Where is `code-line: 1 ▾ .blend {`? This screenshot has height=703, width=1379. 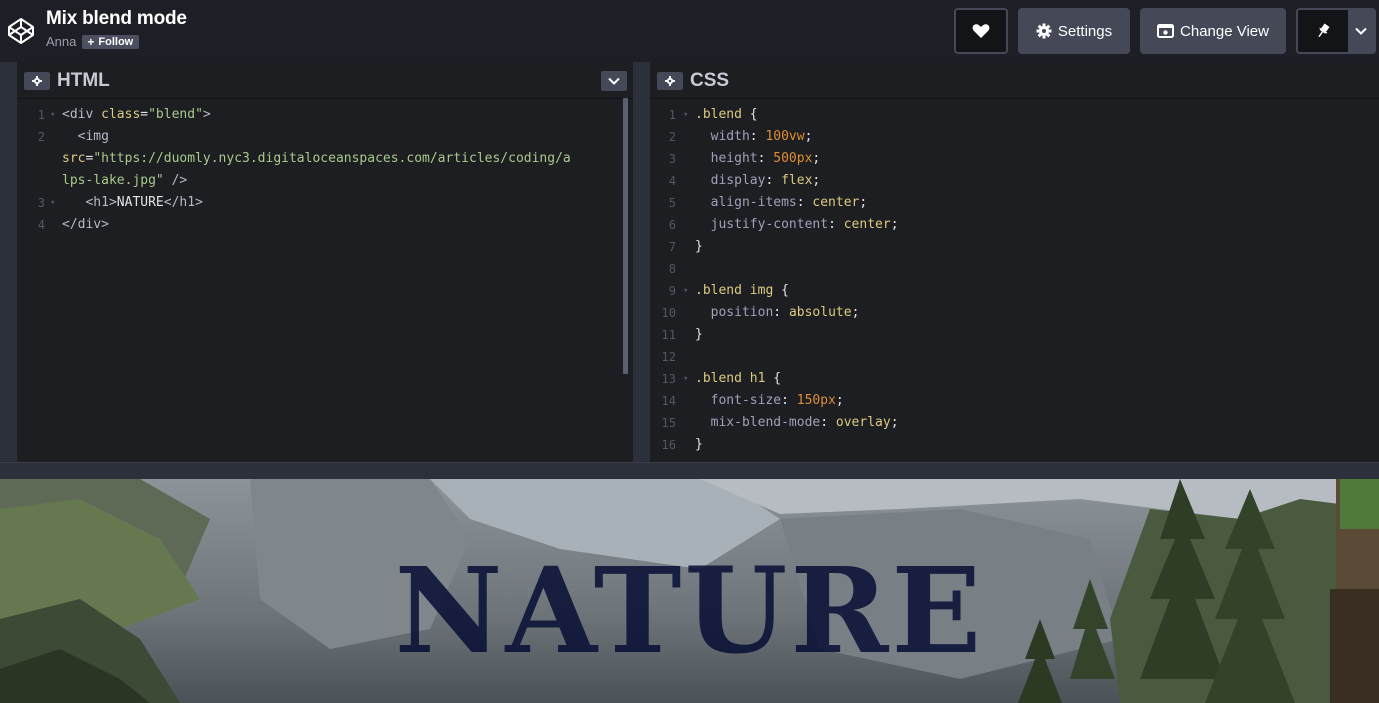 code-line: 1 ▾ .blend { is located at coordinates (1010, 115).